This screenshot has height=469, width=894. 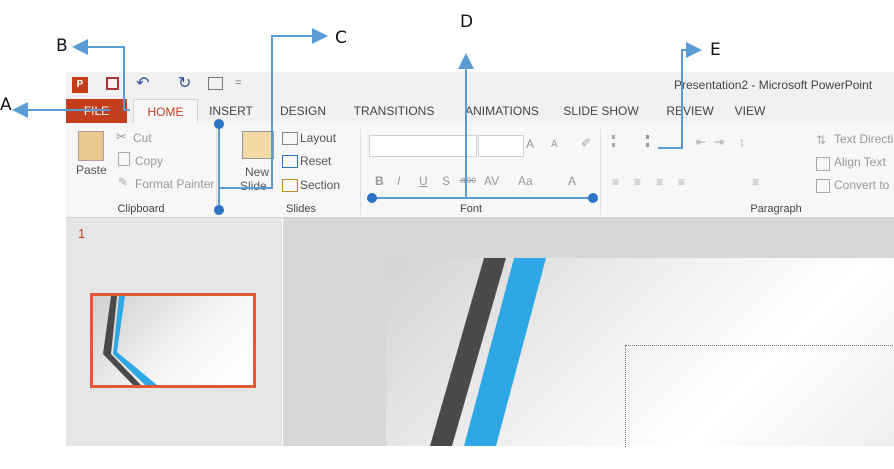 I want to click on section-icon, so click(x=290, y=185).